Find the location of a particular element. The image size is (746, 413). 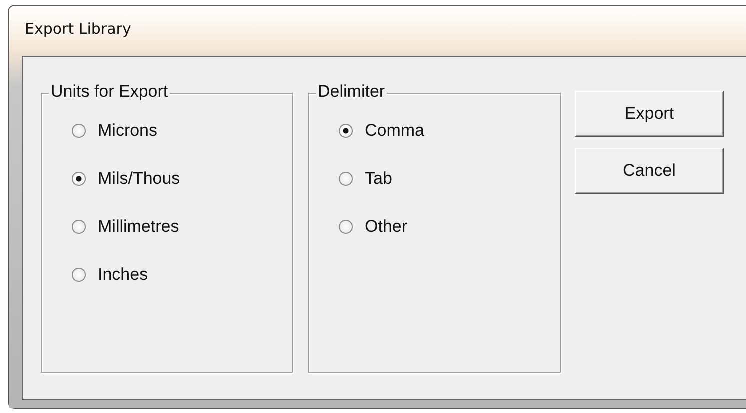

radio-label: Millimetres is located at coordinates (139, 226).